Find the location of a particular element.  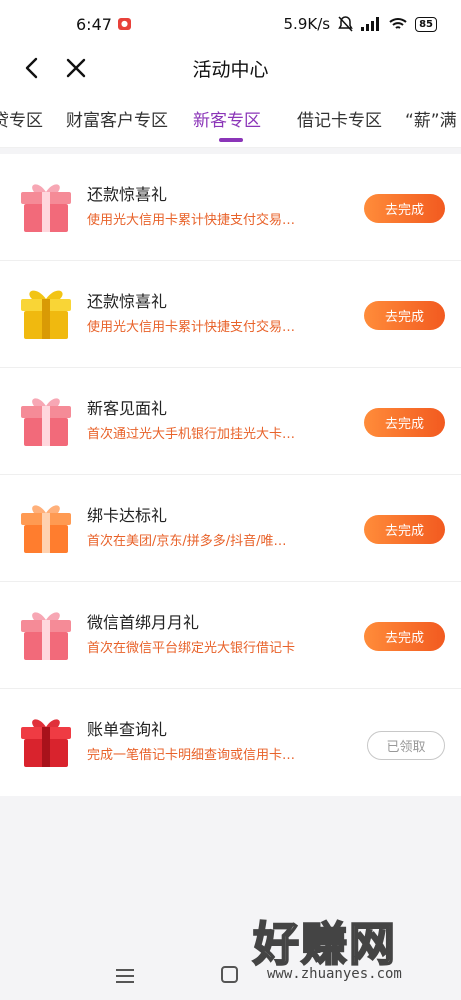

list-item: 新客见面礼 首次通过光大手机银行加挂光大卡… 去完成 is located at coordinates (230, 421).